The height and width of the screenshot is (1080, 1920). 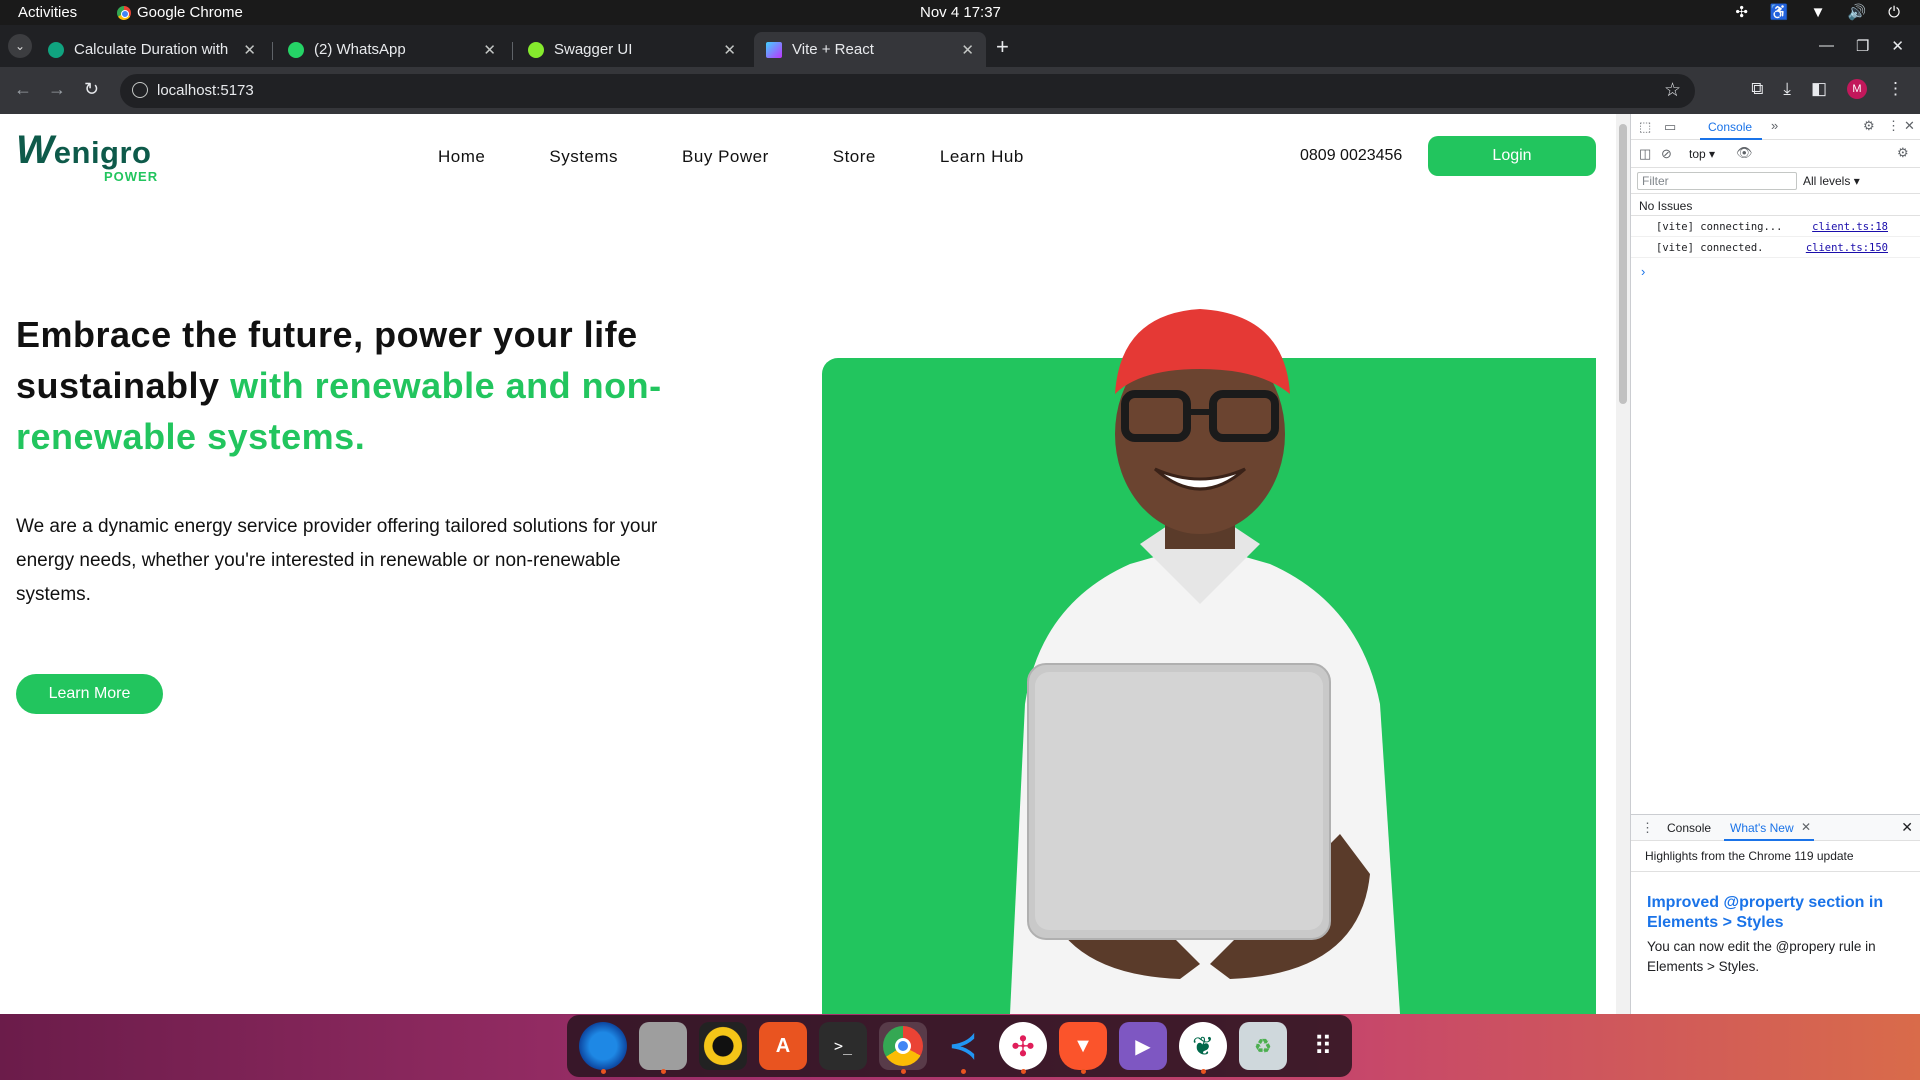 What do you see at coordinates (1710, 248) in the screenshot?
I see `log-message: [vite] connected.` at bounding box center [1710, 248].